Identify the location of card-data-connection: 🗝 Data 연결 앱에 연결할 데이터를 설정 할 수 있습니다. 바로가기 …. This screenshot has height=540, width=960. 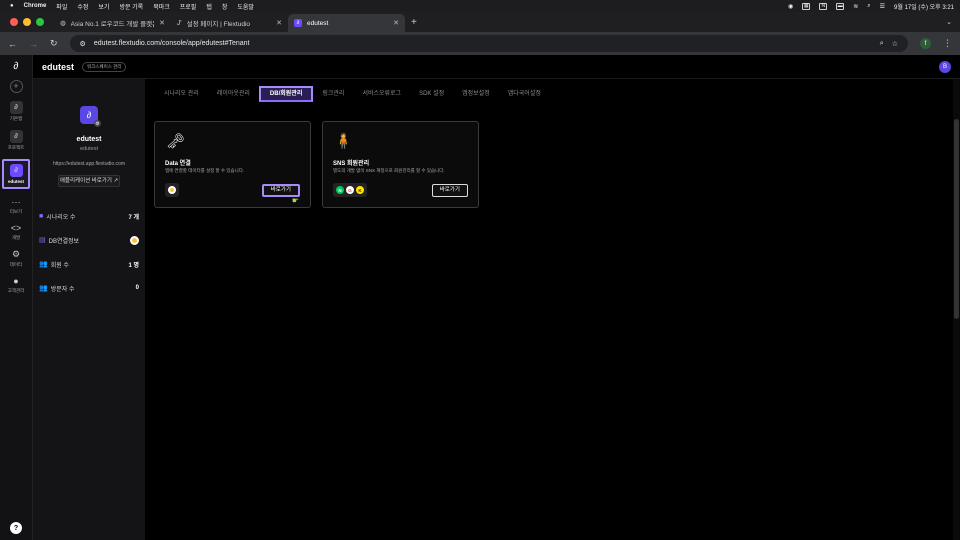
(232, 164).